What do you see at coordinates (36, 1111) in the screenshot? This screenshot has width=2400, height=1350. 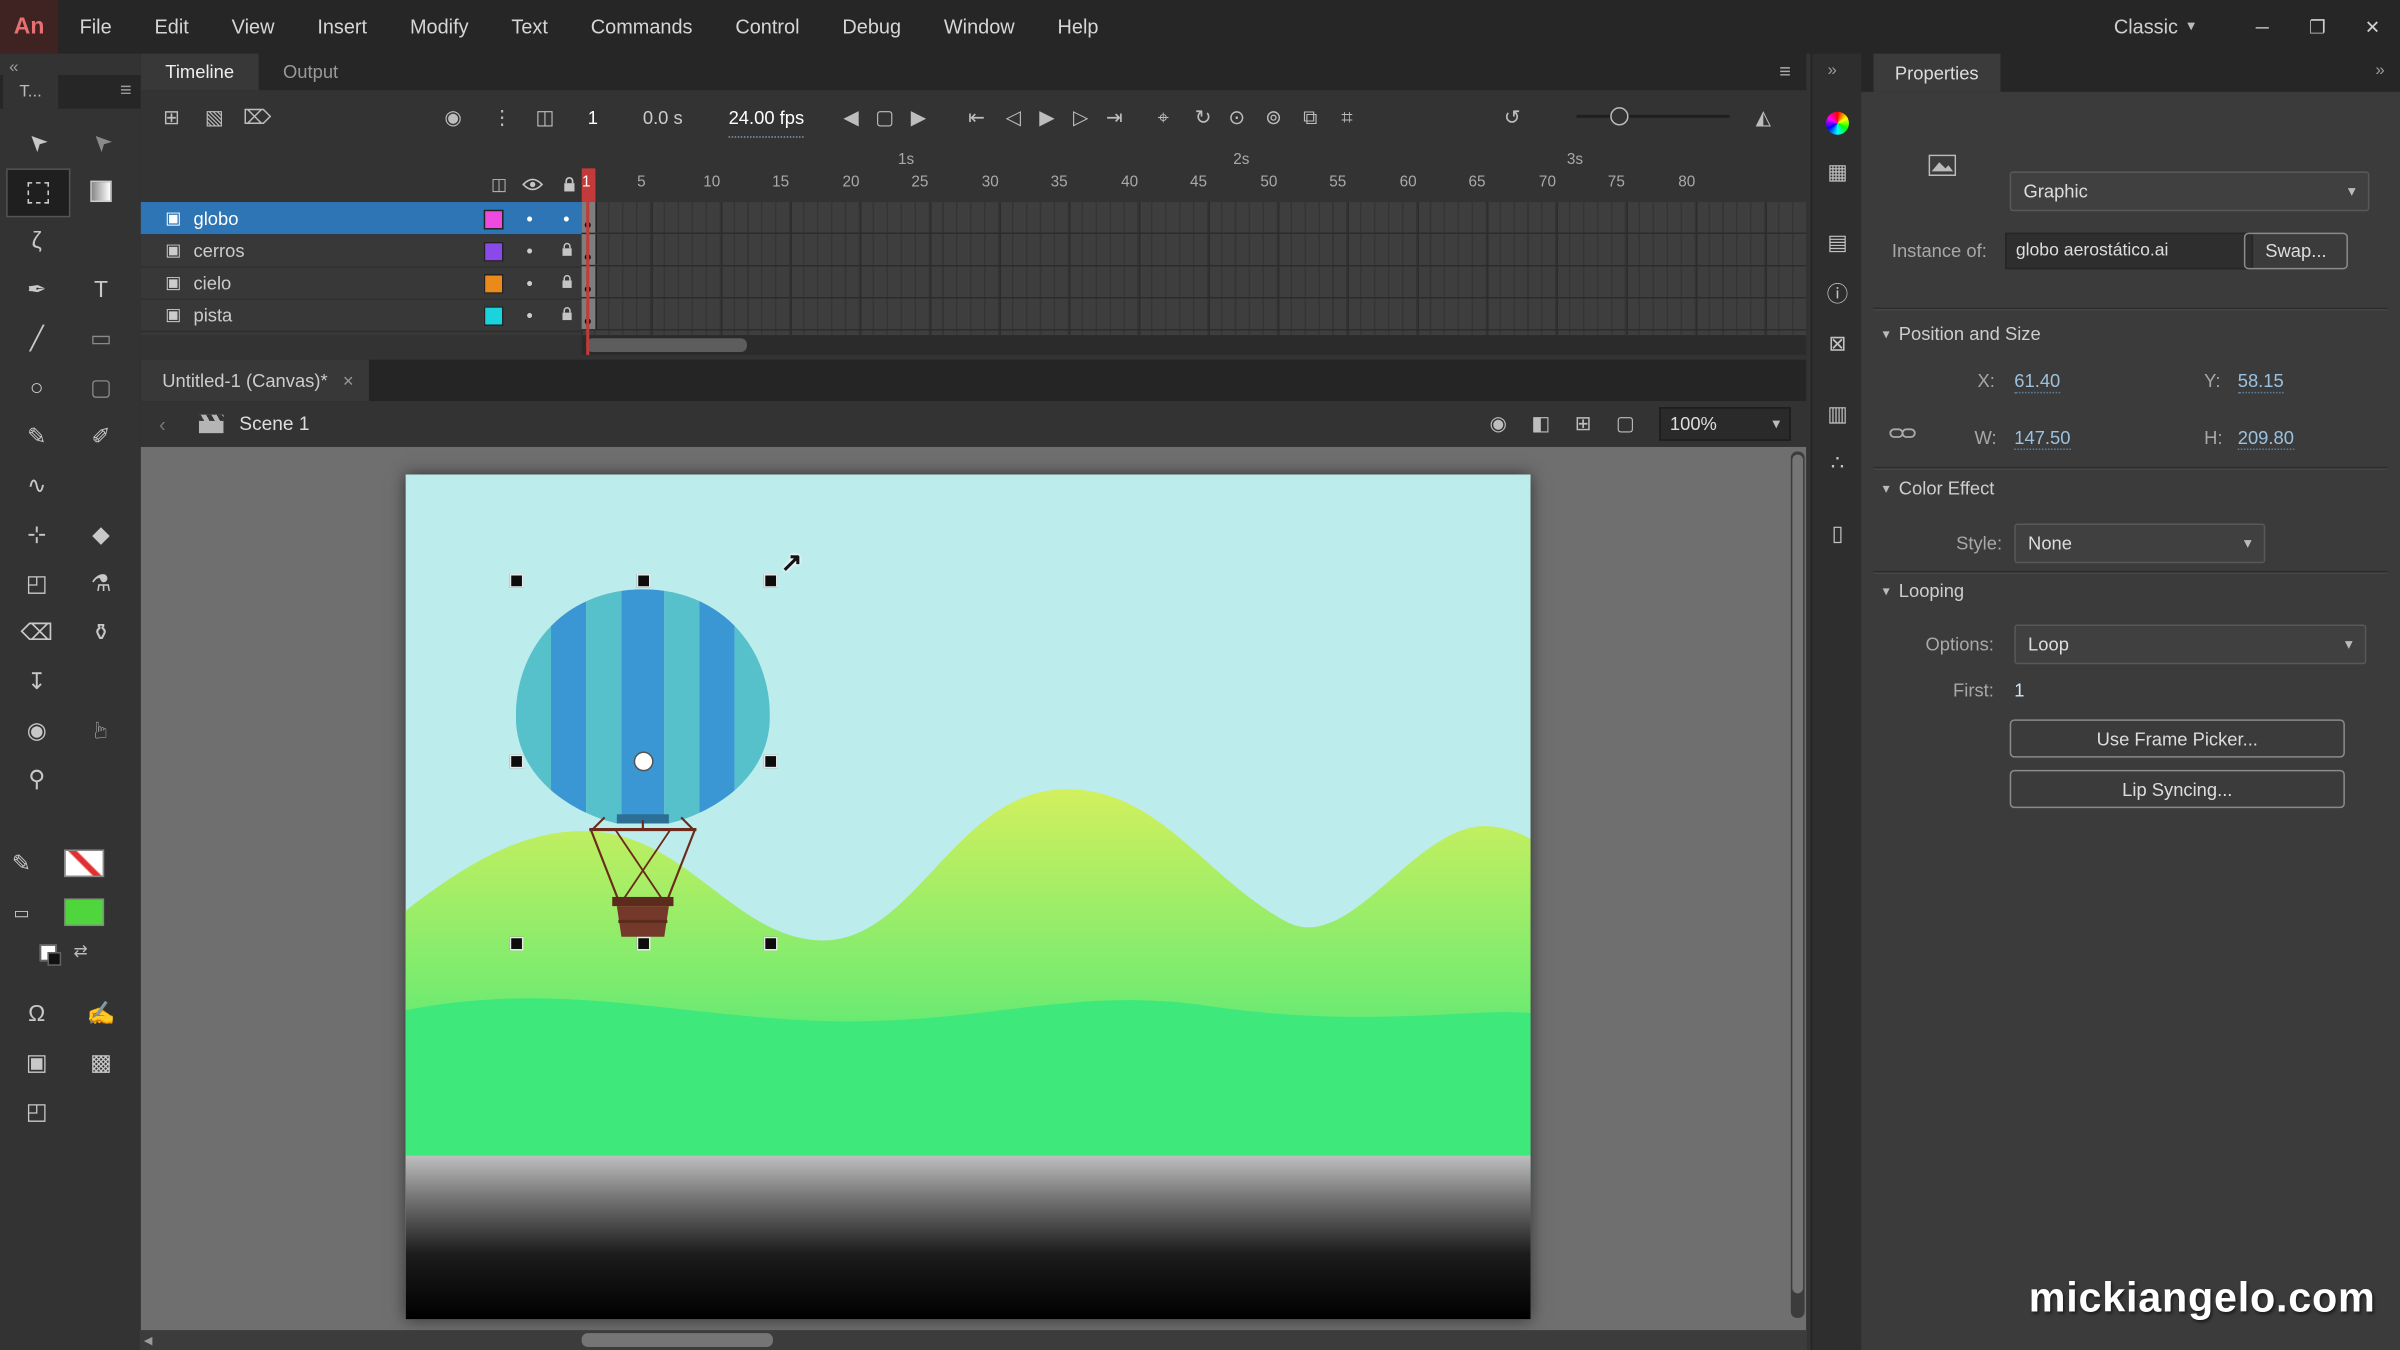 I see `crop-option: ◰` at bounding box center [36, 1111].